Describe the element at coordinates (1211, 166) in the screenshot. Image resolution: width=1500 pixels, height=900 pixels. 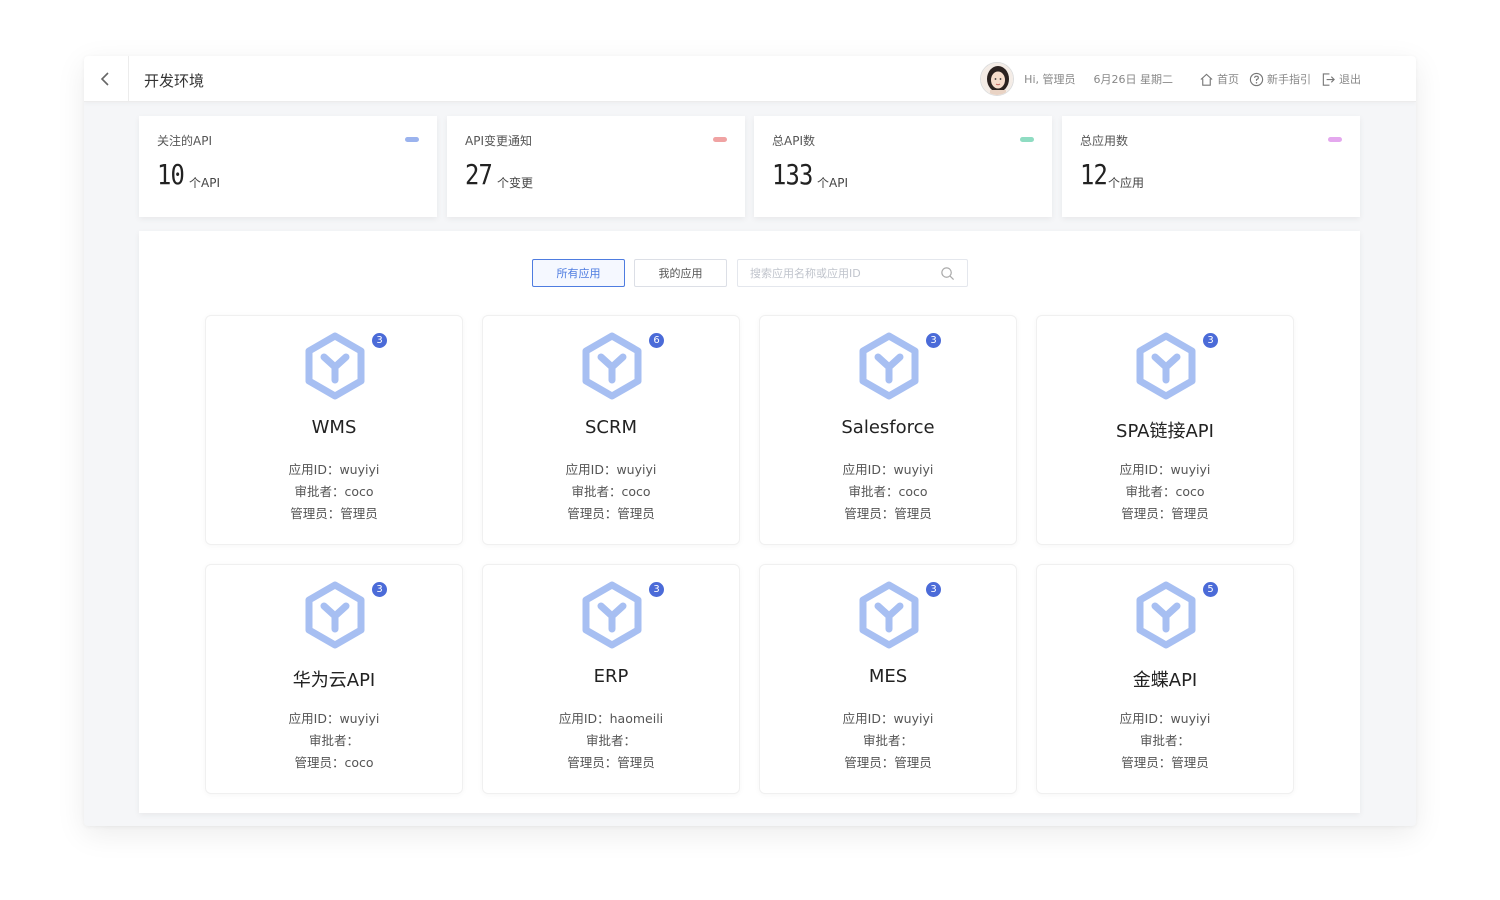
I see `stat-card-total-apps: 总应用数 12 个应用` at that location.